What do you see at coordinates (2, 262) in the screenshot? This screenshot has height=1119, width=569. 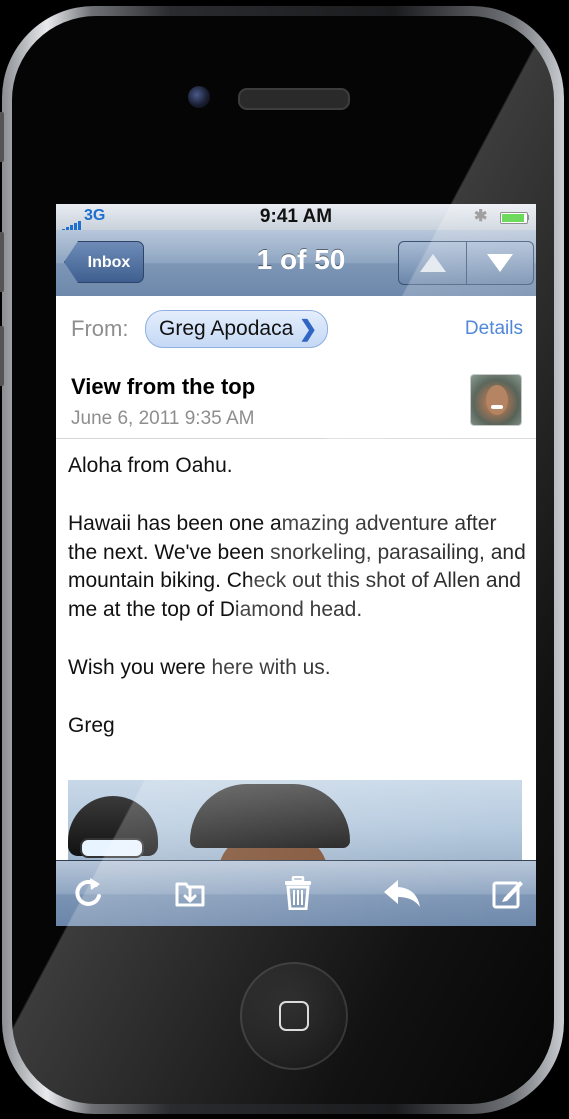 I see `volume-up-button` at bounding box center [2, 262].